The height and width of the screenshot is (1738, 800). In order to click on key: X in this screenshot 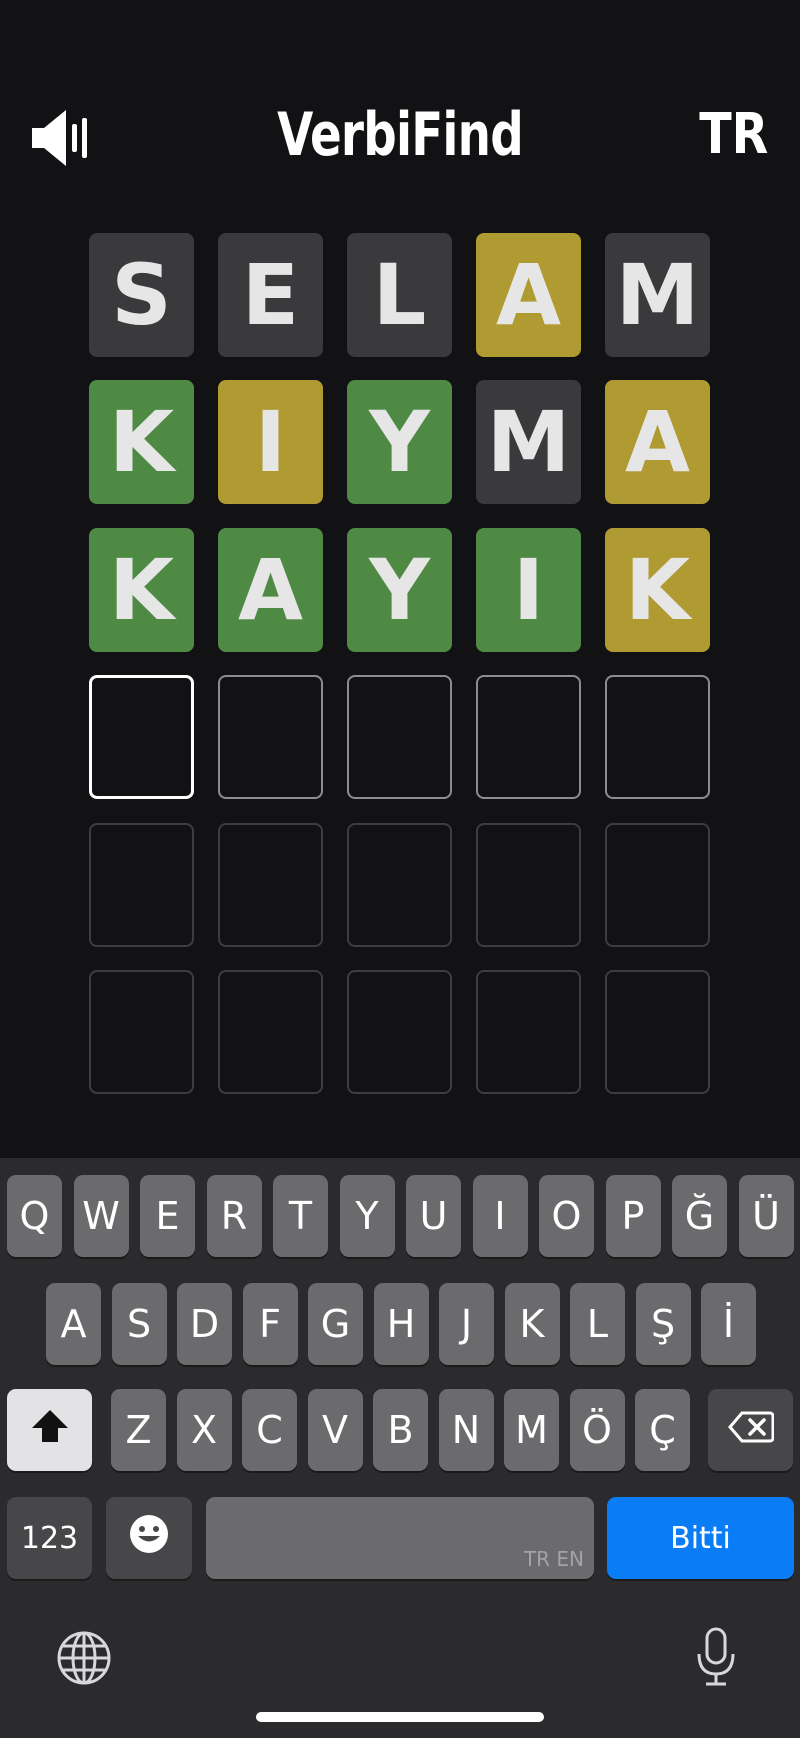, I will do `click(204, 1430)`.